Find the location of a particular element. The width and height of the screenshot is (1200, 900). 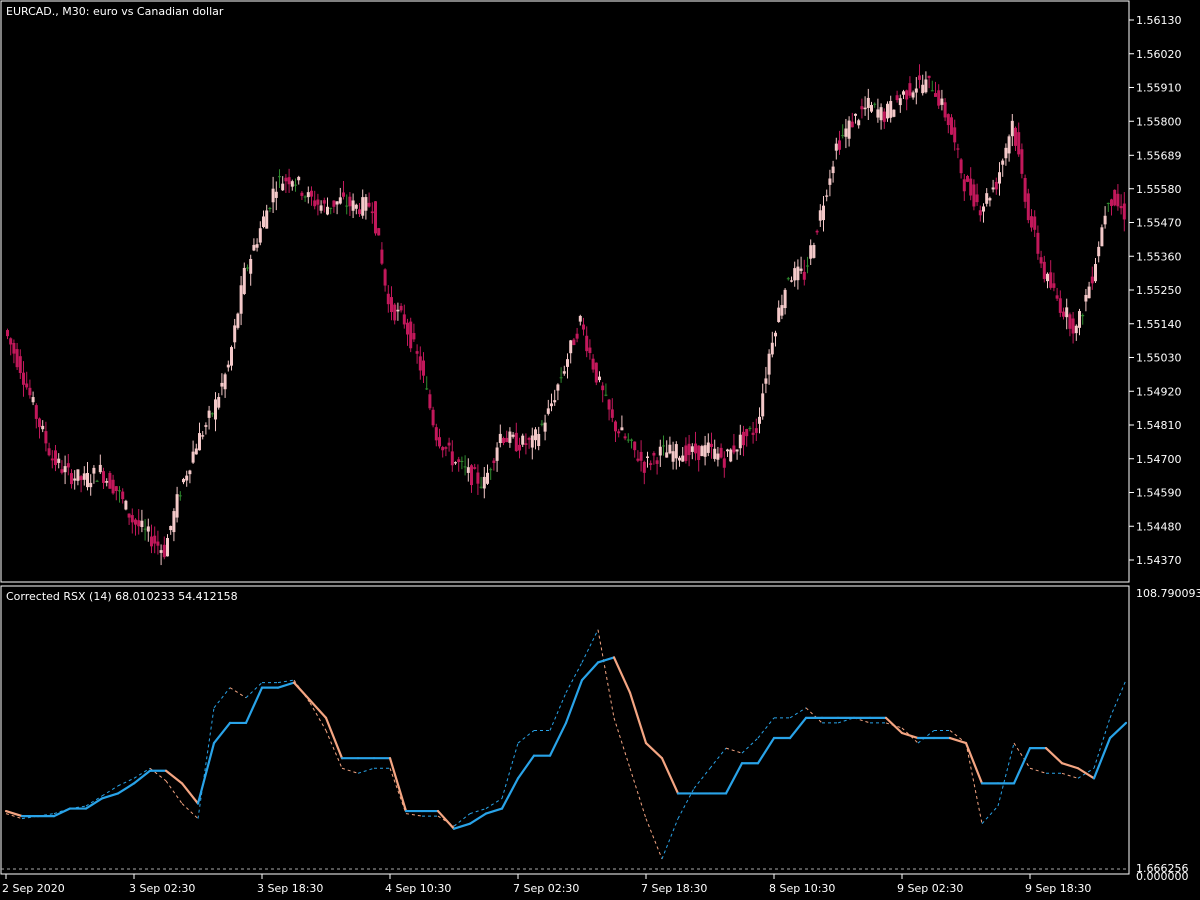

price-tick-label: 1.55910 is located at coordinates (1159, 88).